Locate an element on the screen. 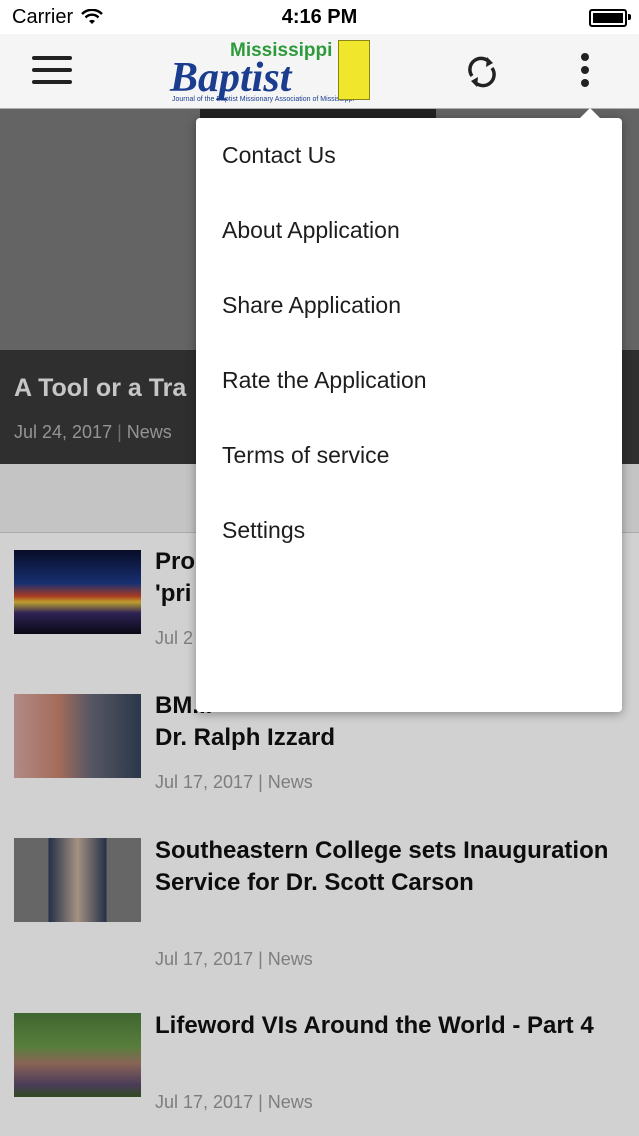 This screenshot has width=639, height=1136. battery-icon is located at coordinates (610, 18).